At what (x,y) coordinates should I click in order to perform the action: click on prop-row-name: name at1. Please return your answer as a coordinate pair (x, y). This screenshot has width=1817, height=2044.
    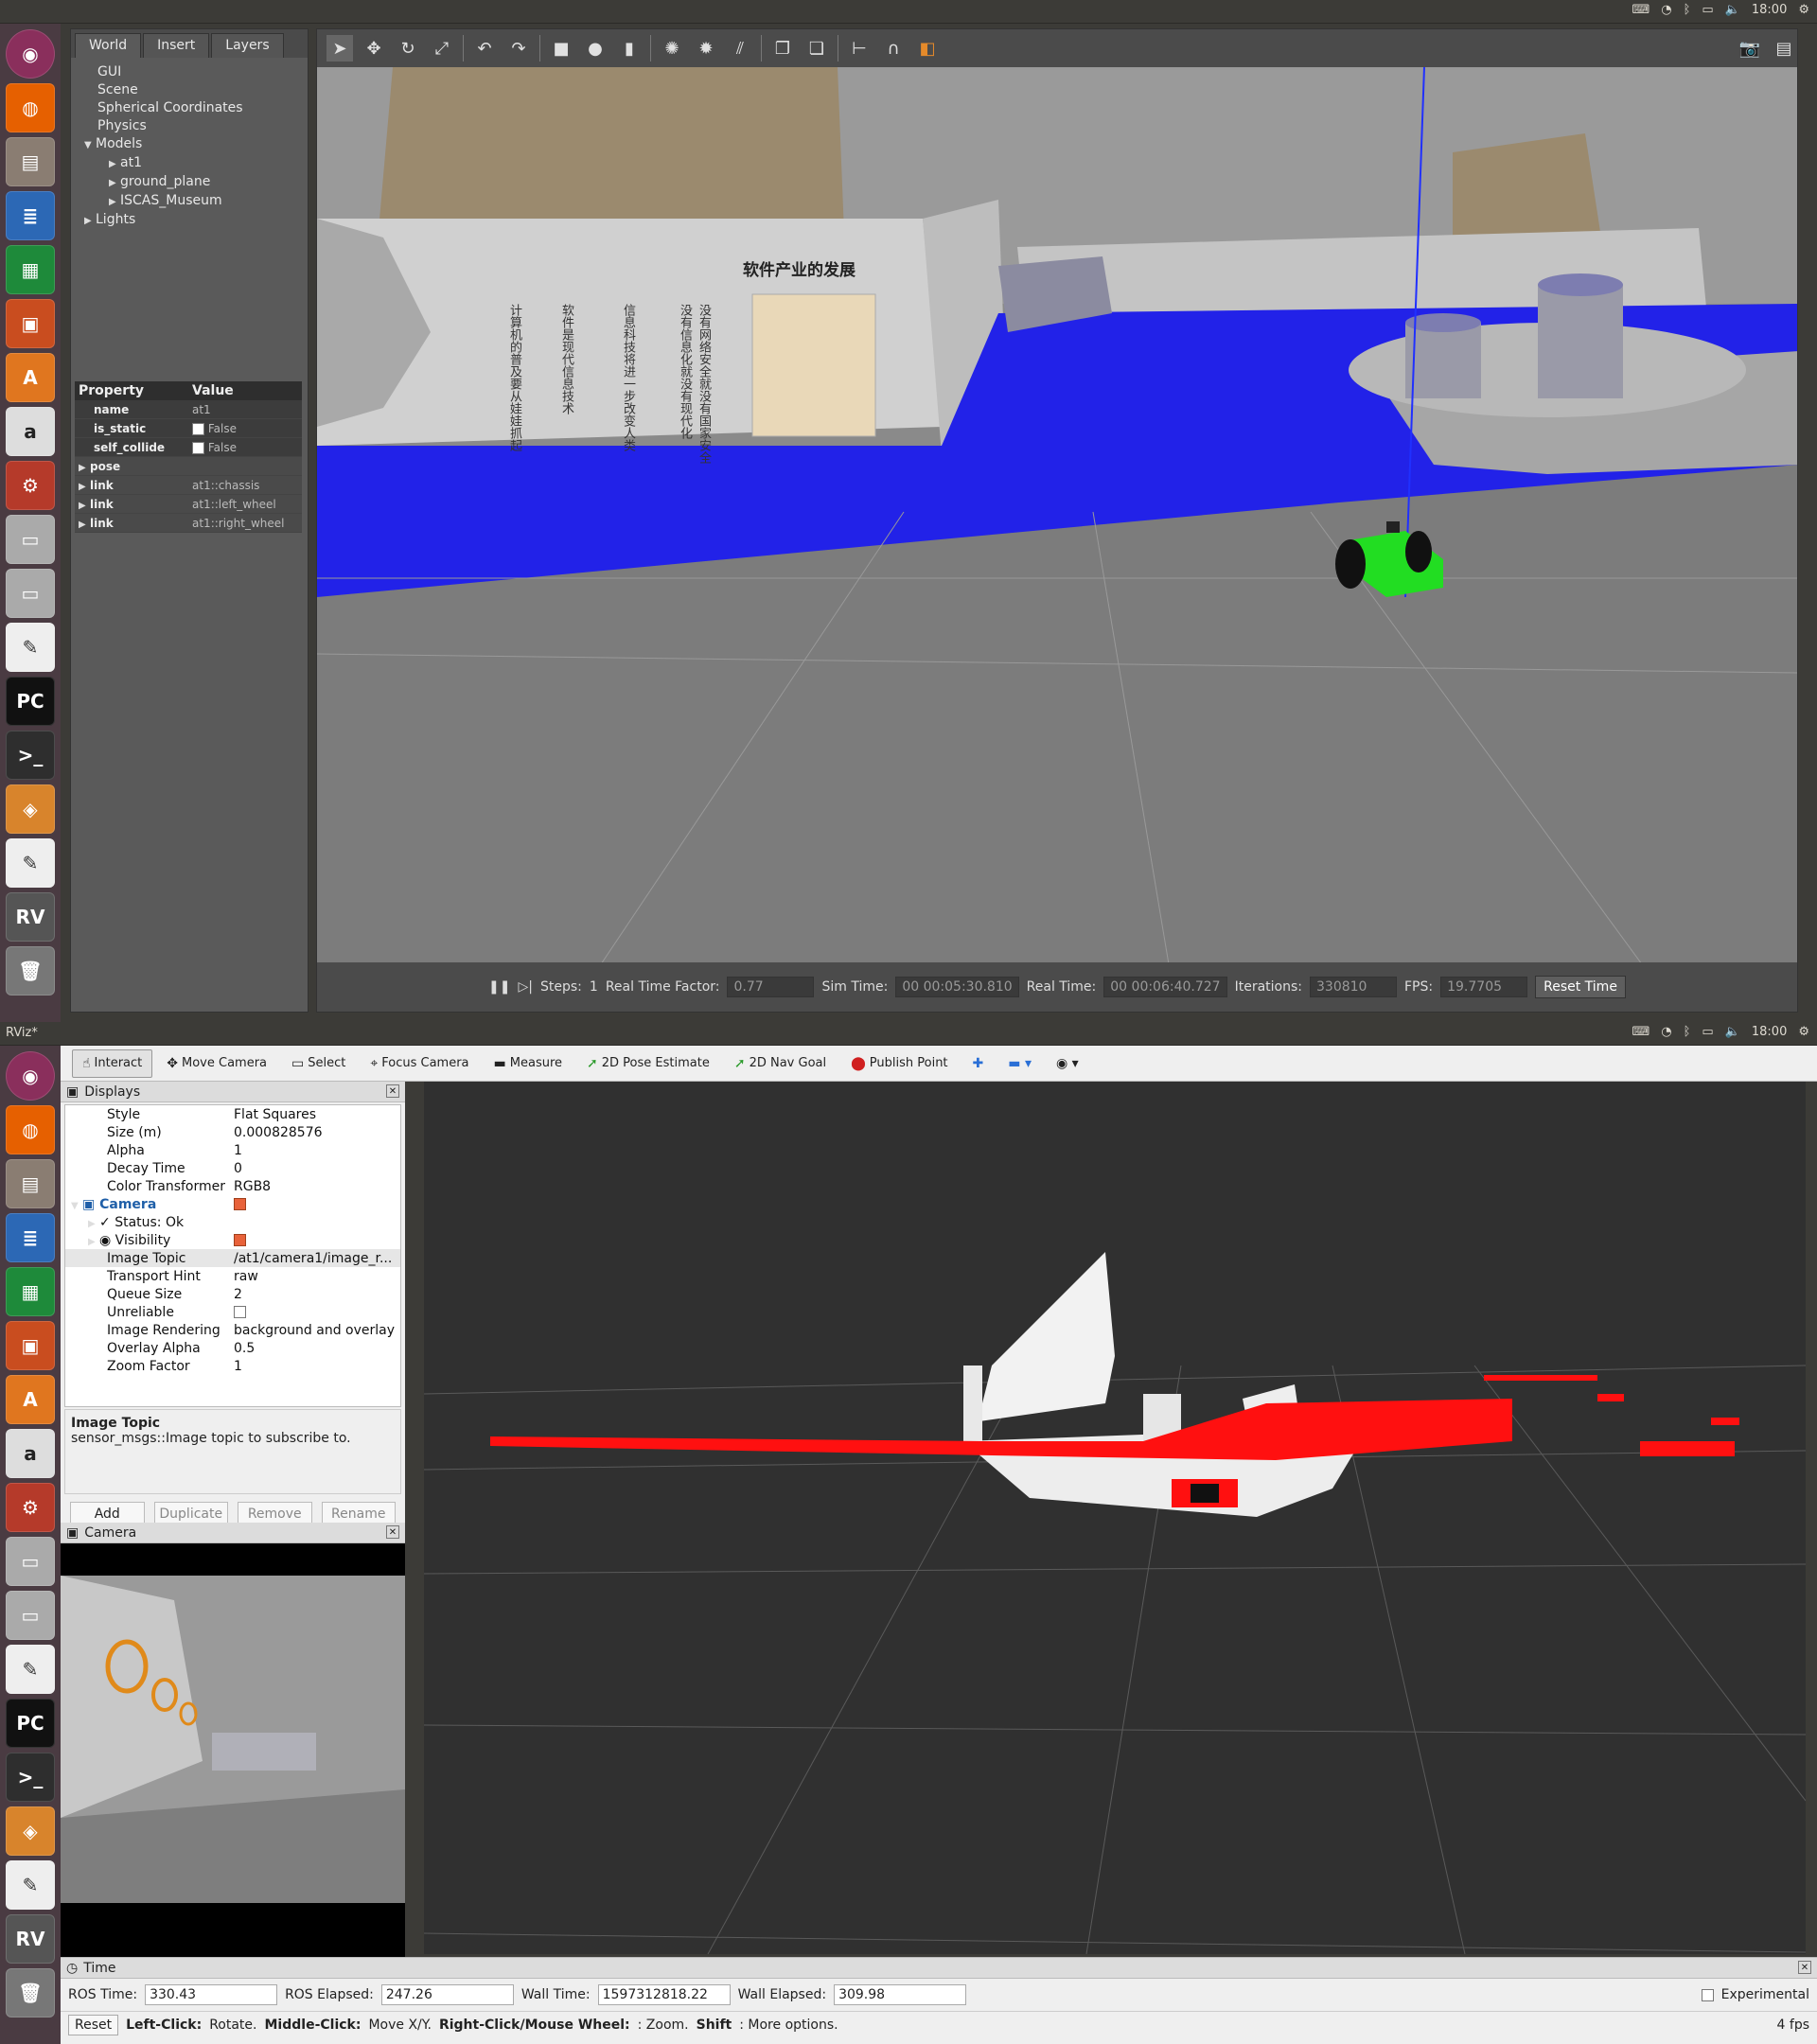
    Looking at the image, I should click on (189, 409).